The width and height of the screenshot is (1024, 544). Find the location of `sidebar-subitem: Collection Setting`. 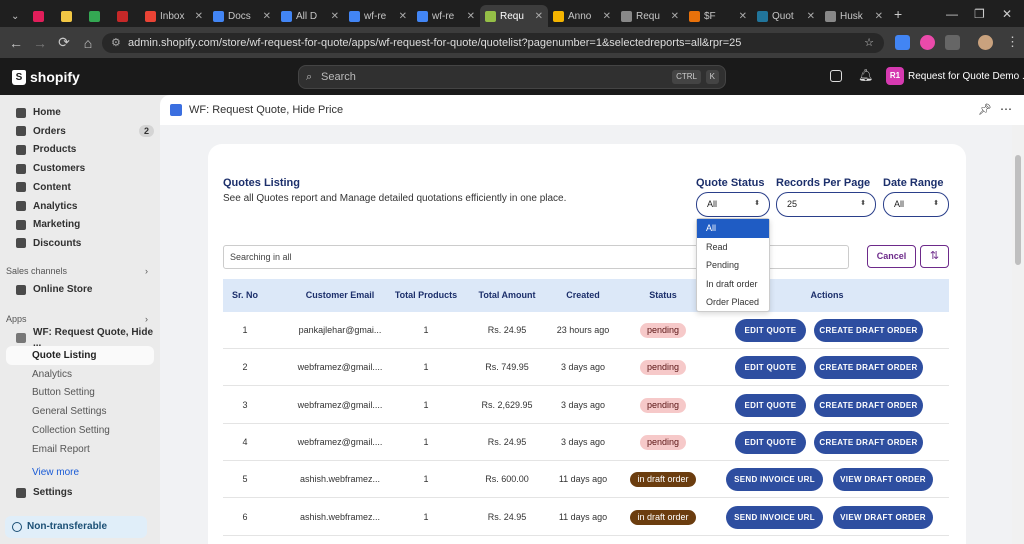

sidebar-subitem: Collection Setting is located at coordinates (80, 430).